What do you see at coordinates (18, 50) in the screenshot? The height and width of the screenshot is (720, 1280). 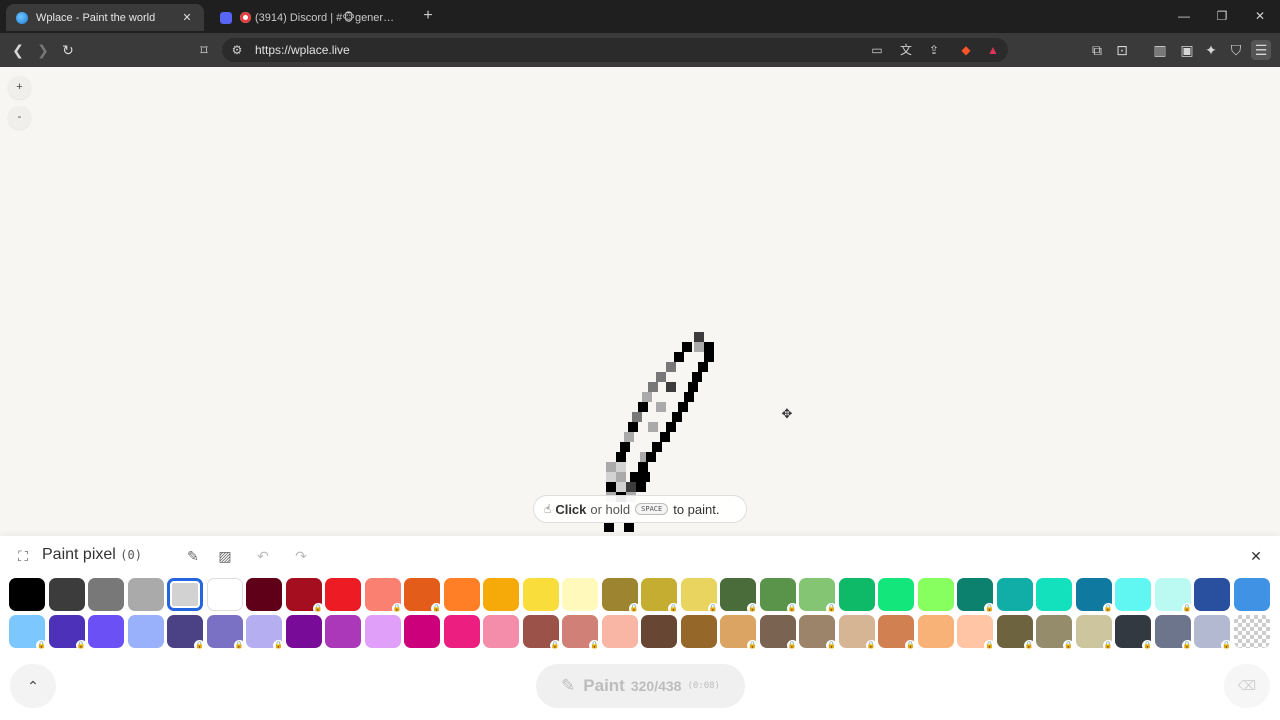 I see `arrow-left-icon: ❮` at bounding box center [18, 50].